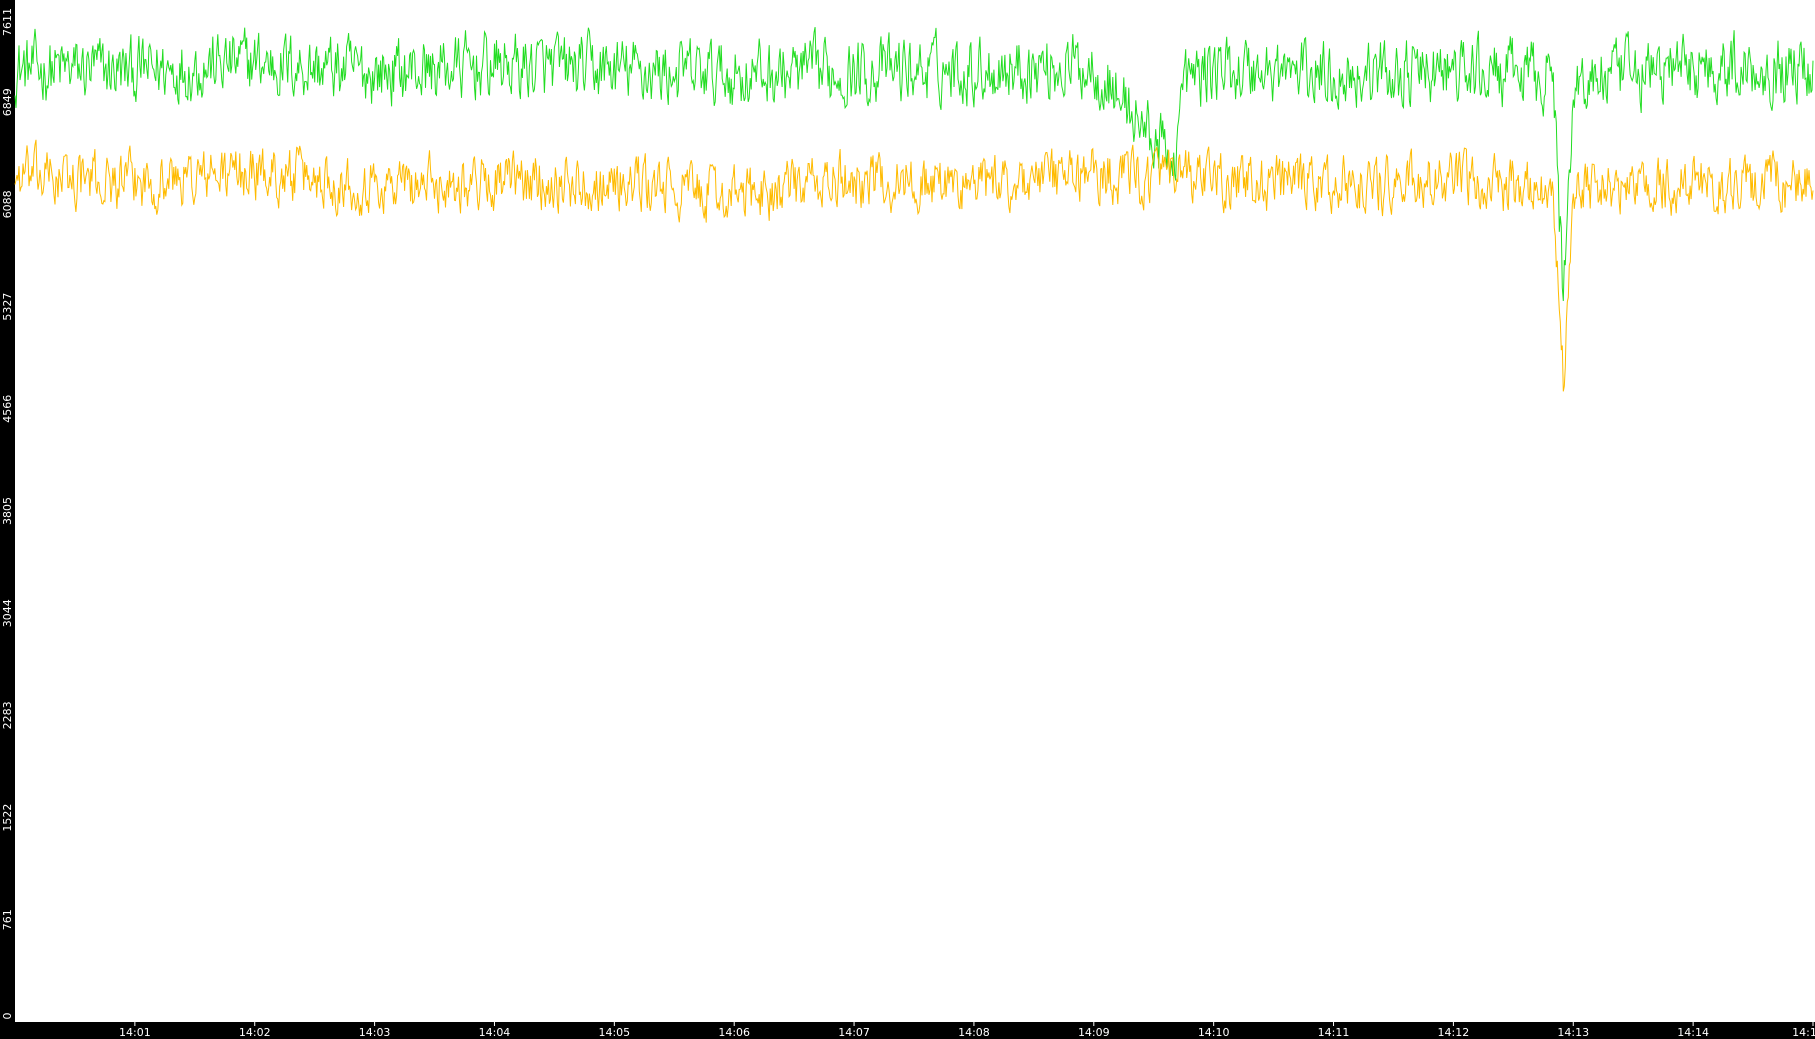 The width and height of the screenshot is (1815, 1039). Describe the element at coordinates (7, 715) in the screenshot. I see `y-tick-label: 2283` at that location.